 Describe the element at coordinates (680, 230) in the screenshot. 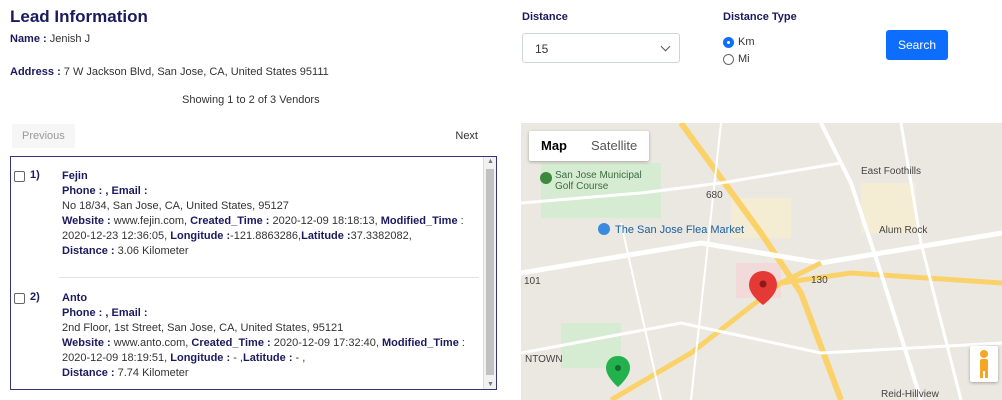

I see `map-label-flea: The San Jose Flea Market` at that location.